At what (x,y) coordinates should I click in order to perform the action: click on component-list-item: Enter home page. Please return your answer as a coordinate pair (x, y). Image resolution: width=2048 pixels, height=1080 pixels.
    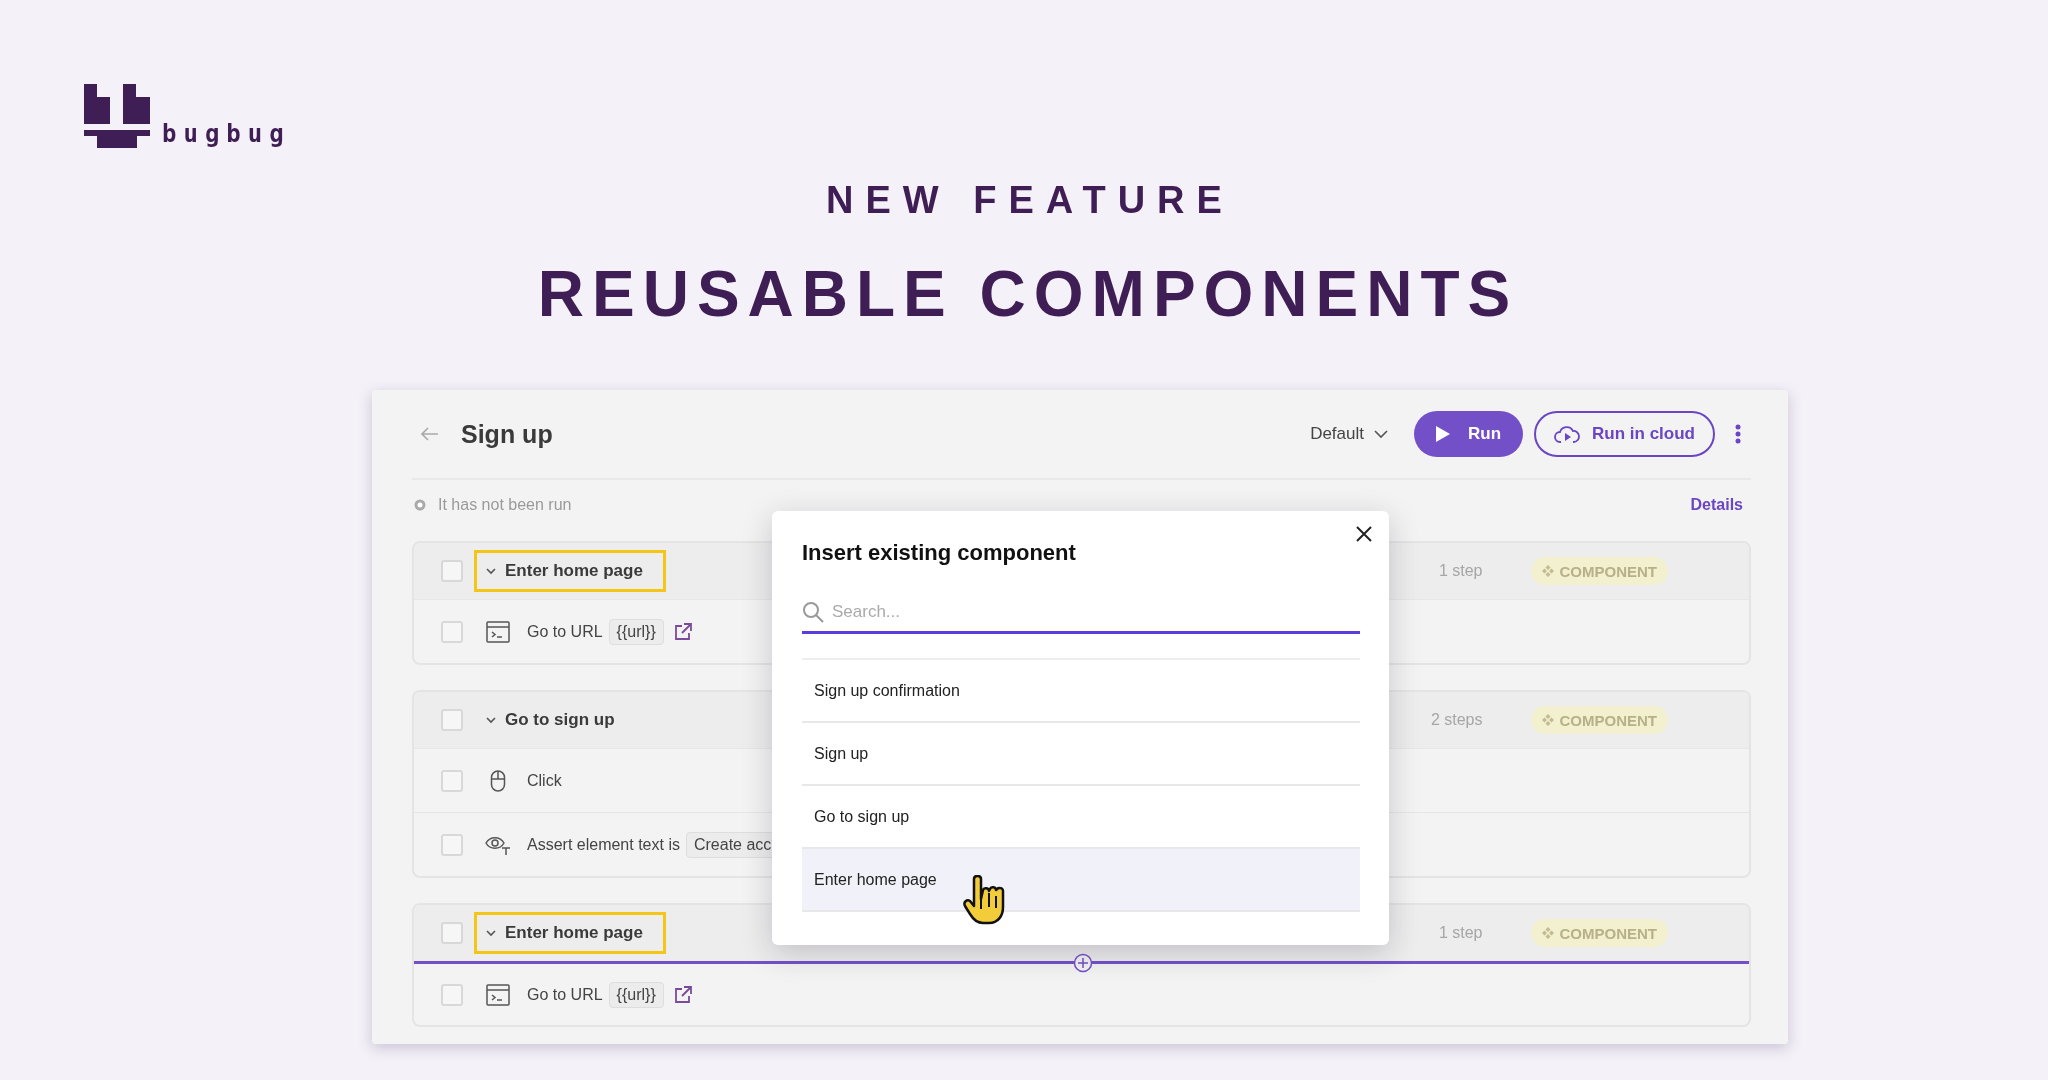
    Looking at the image, I should click on (1081, 880).